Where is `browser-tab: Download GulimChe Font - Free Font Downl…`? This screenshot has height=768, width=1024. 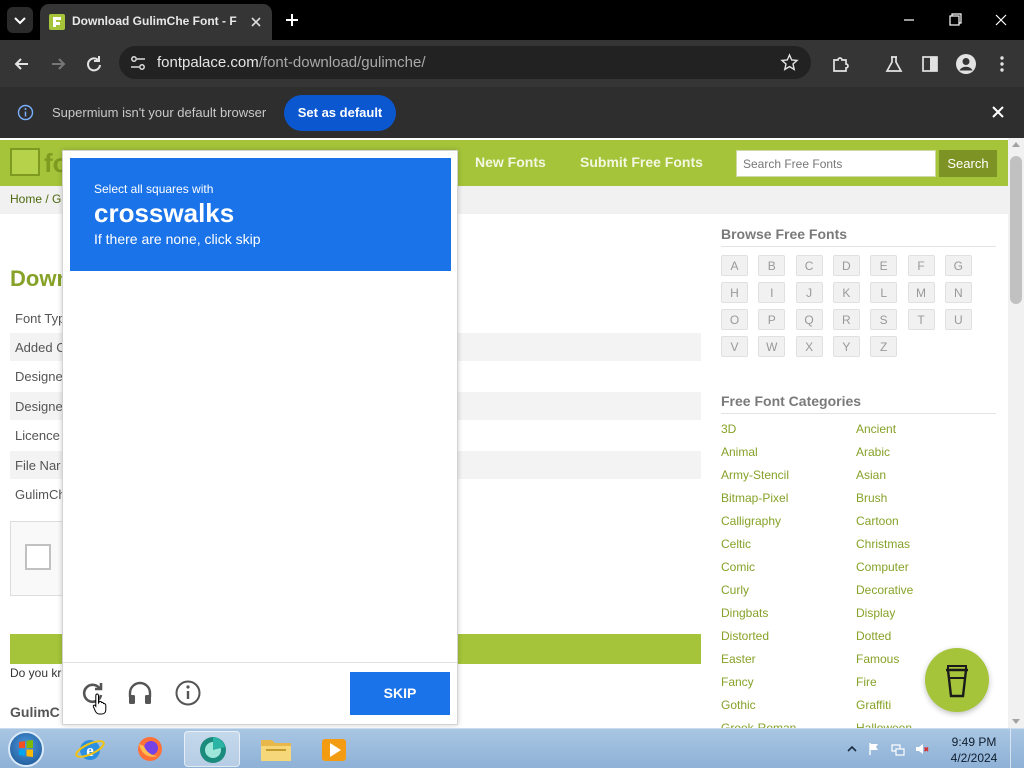
browser-tab: Download GulimChe Font - Free Font Downl… is located at coordinates (156, 22).